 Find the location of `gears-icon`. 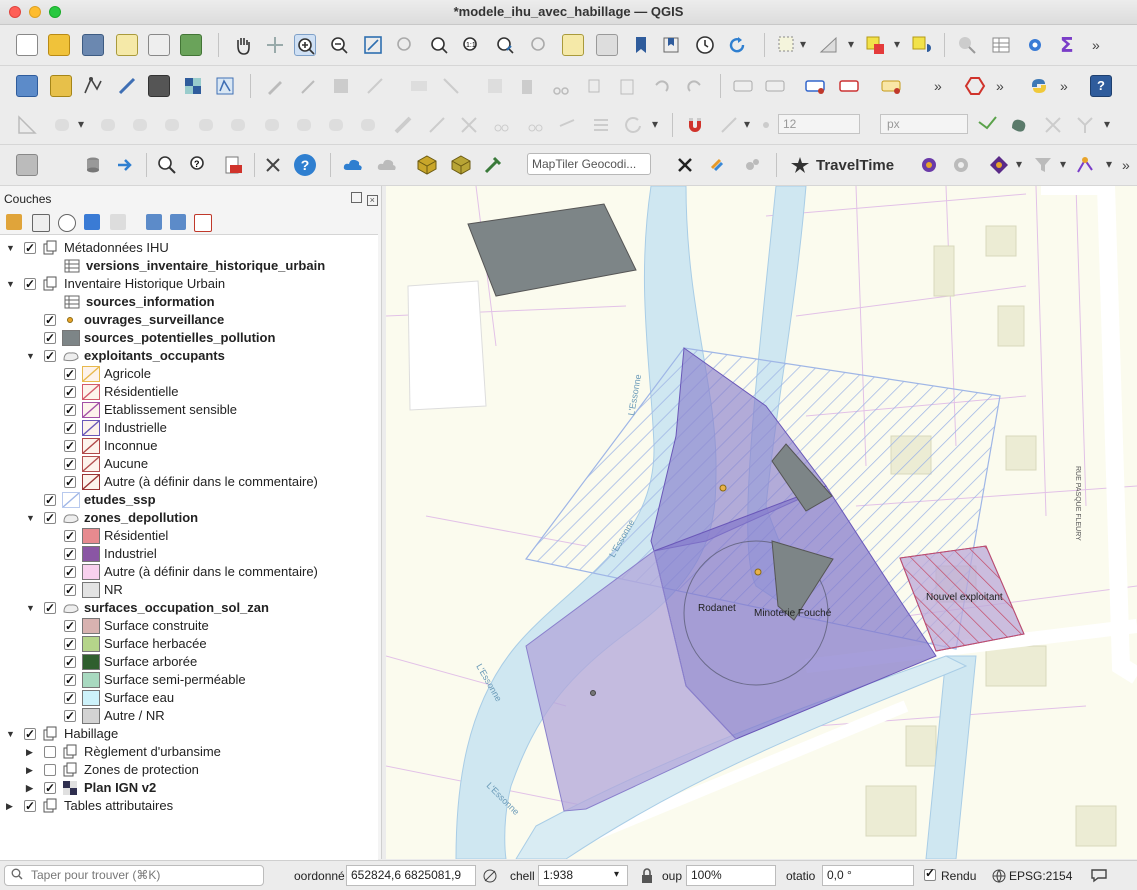

gears-icon is located at coordinates (751, 165).